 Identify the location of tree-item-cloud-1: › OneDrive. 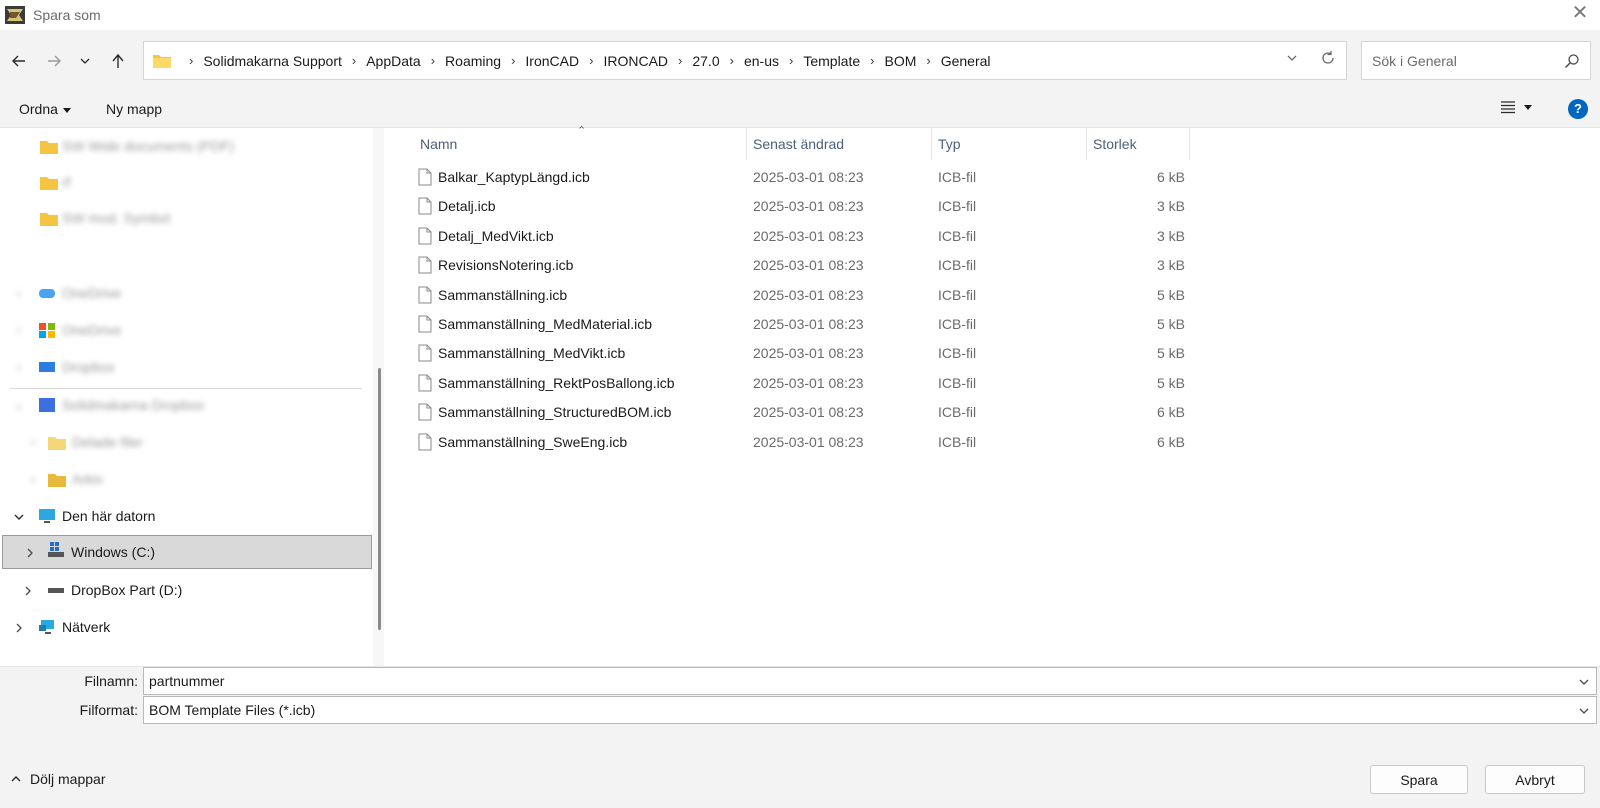
(186, 293).